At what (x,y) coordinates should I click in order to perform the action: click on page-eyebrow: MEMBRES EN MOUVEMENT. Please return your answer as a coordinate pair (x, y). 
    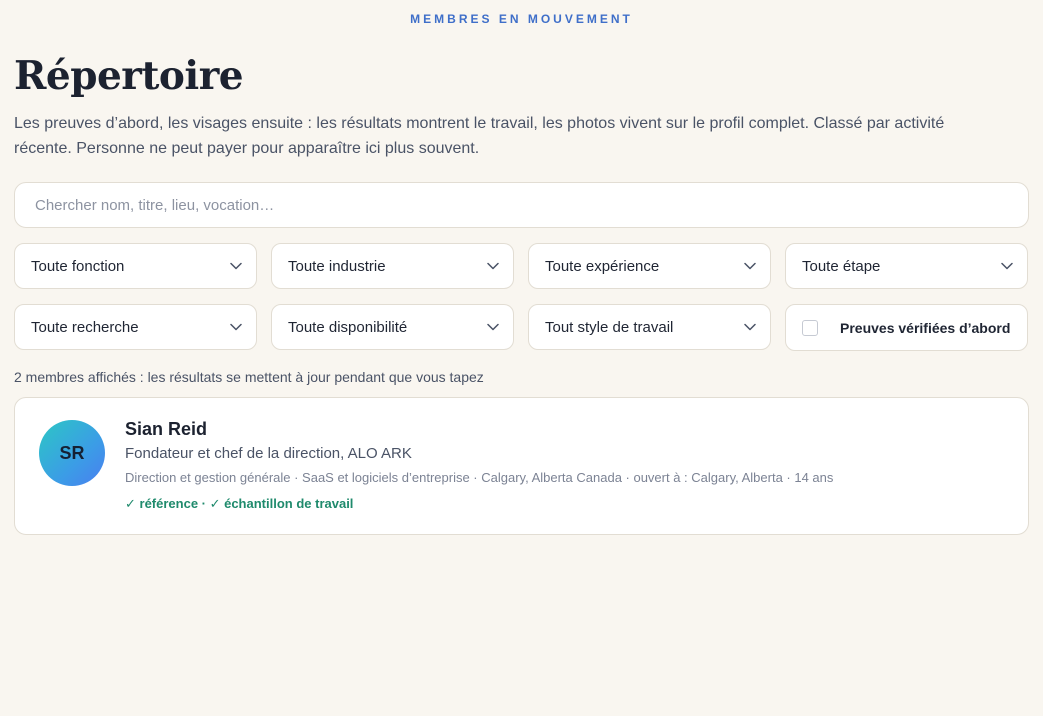
    Looking at the image, I should click on (521, 19).